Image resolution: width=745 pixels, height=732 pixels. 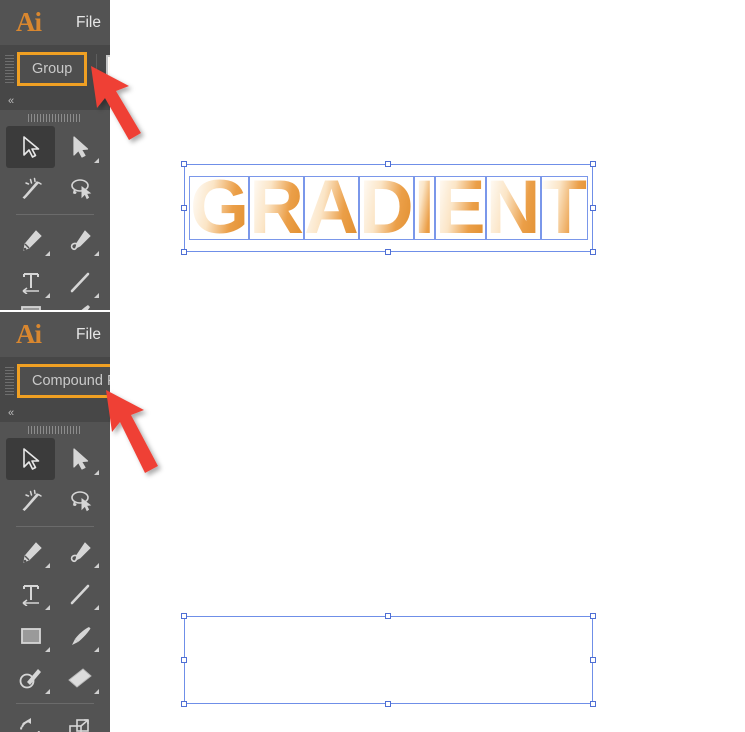 I want to click on gradient-letter: G, so click(x=219, y=208).